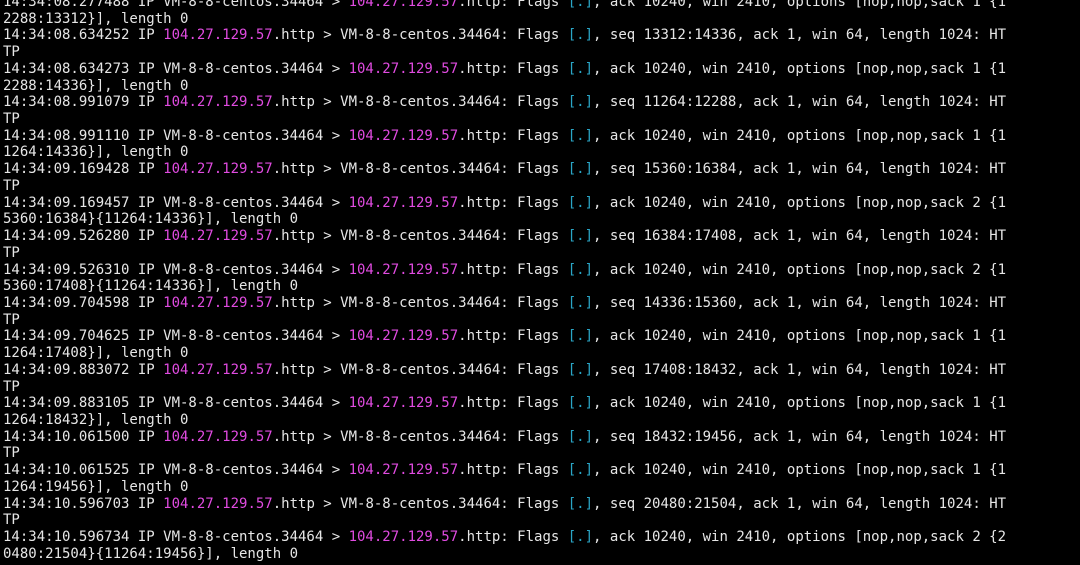  Describe the element at coordinates (151, 553) in the screenshot. I see `line-text: 0480:21504}{11264:19456}], length 0` at that location.